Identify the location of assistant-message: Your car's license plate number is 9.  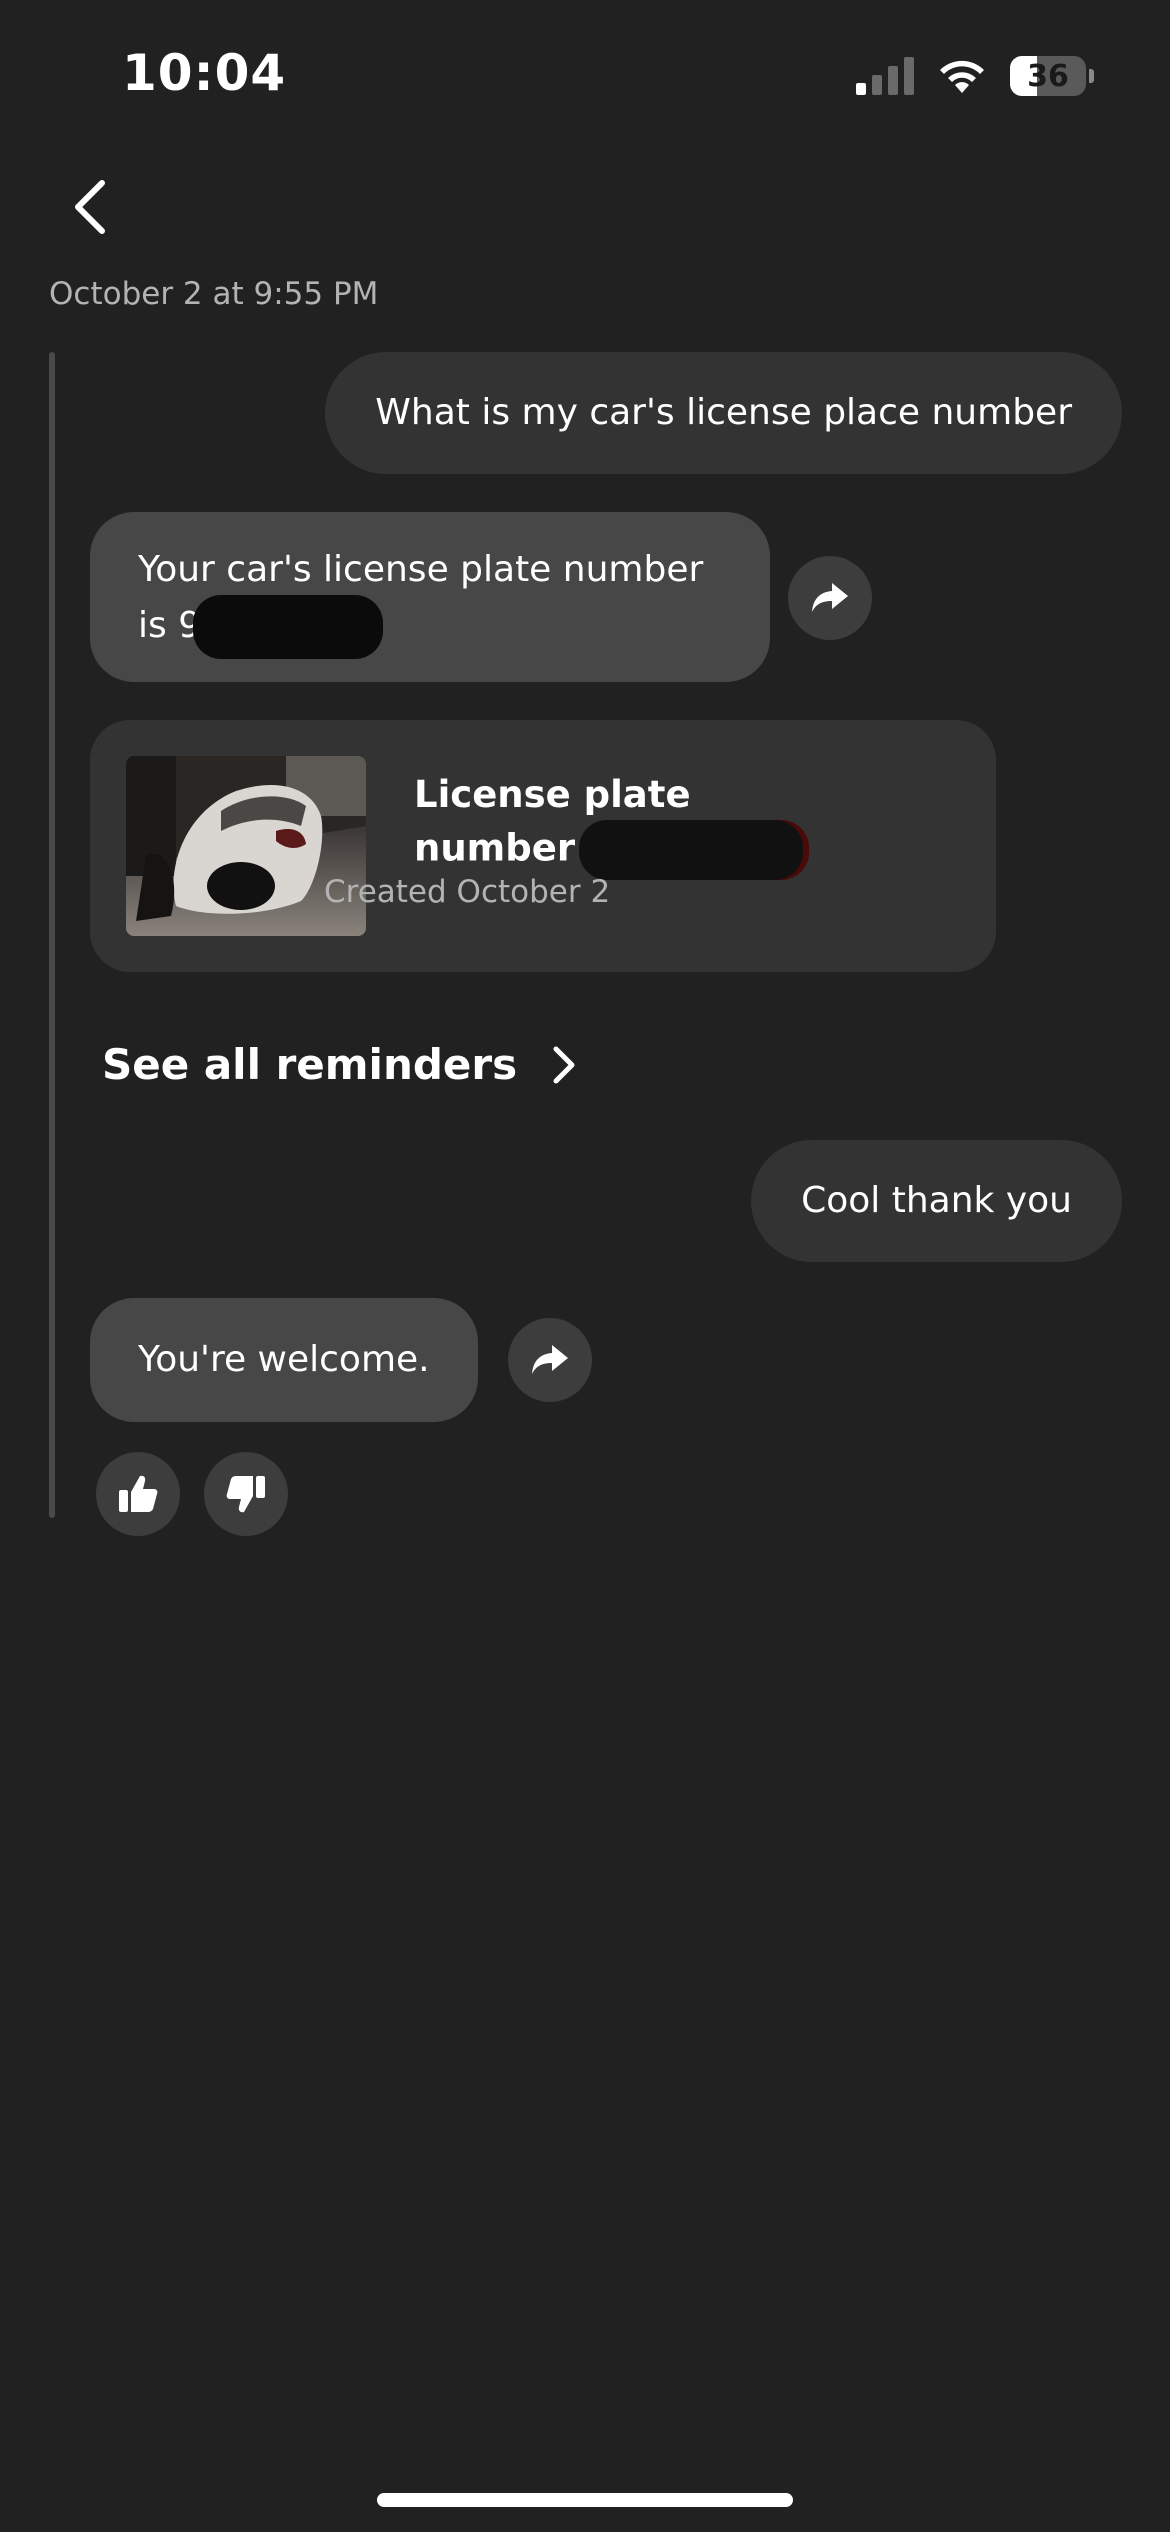
(430, 597).